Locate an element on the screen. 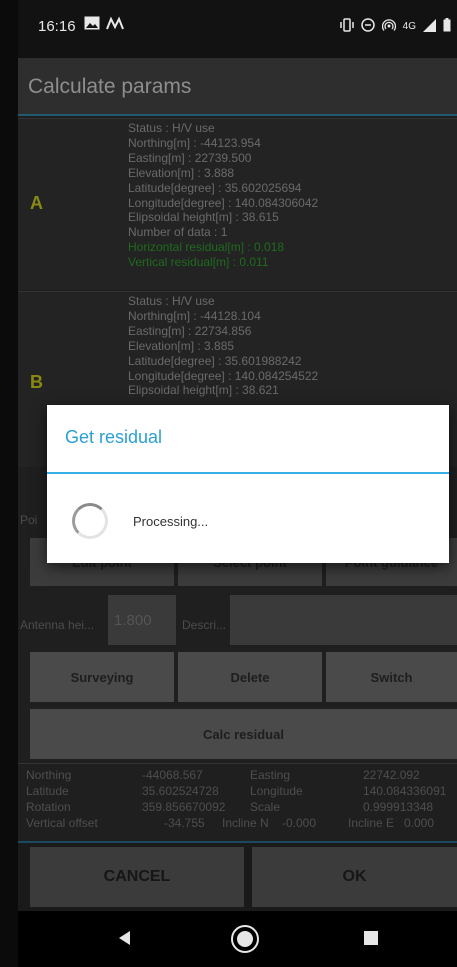 This screenshot has height=967, width=457. detail-line: Latitude[degree] : 35.601988242 is located at coordinates (215, 360).